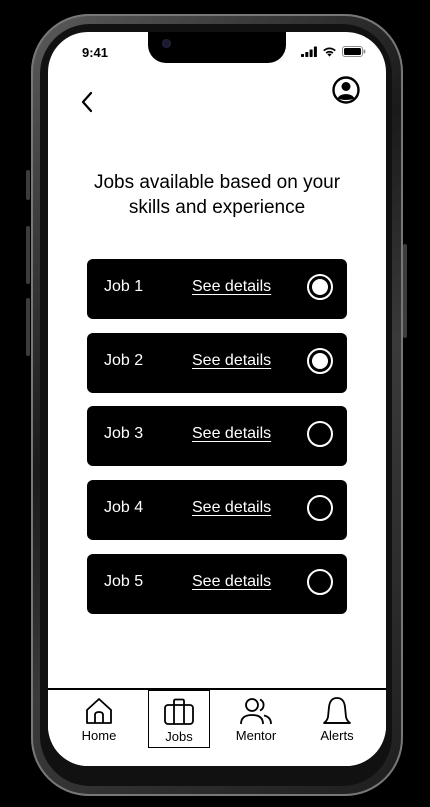 This screenshot has width=430, height=807. I want to click on back-button, so click(88, 102).